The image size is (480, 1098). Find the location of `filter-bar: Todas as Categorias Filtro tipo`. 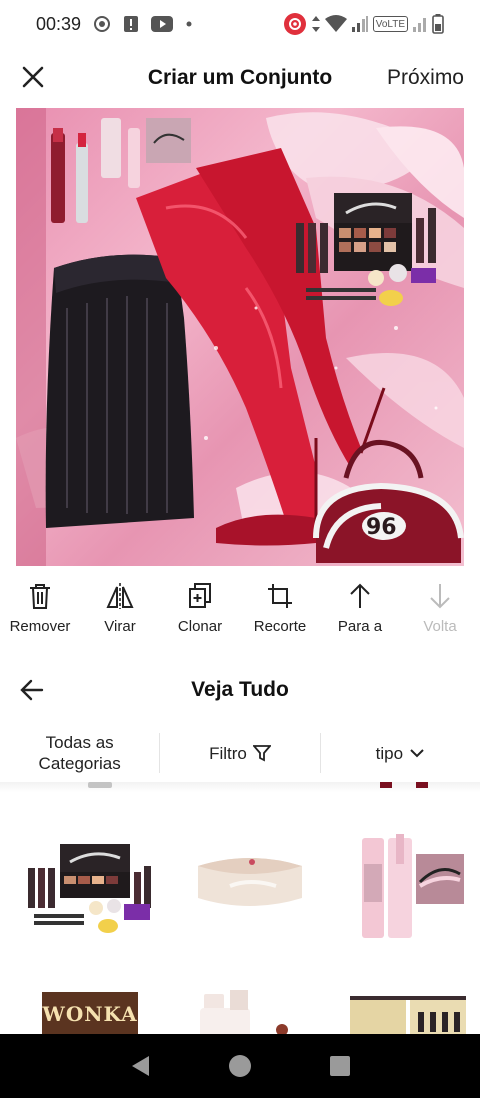

filter-bar: Todas as Categorias Filtro tipo is located at coordinates (240, 753).